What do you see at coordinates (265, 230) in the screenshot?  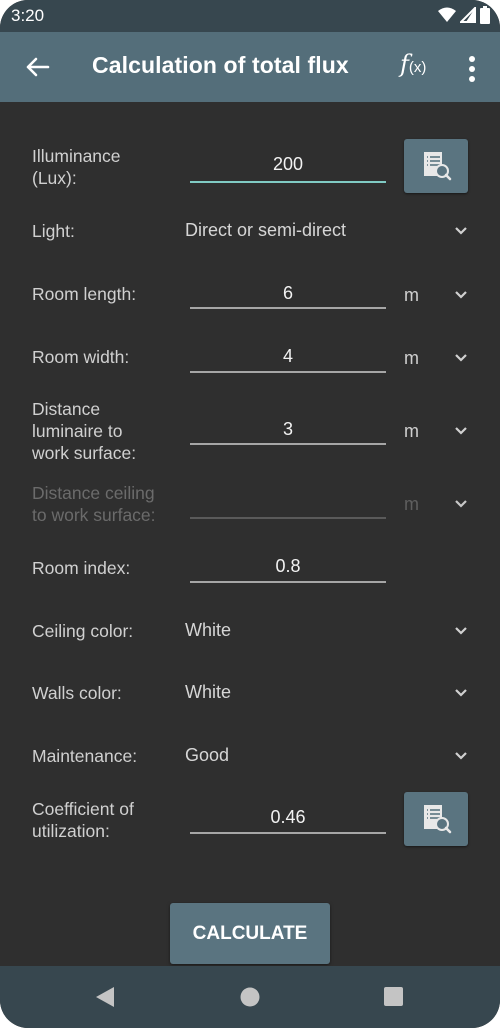 I see `light-select: Direct or semi-direct` at bounding box center [265, 230].